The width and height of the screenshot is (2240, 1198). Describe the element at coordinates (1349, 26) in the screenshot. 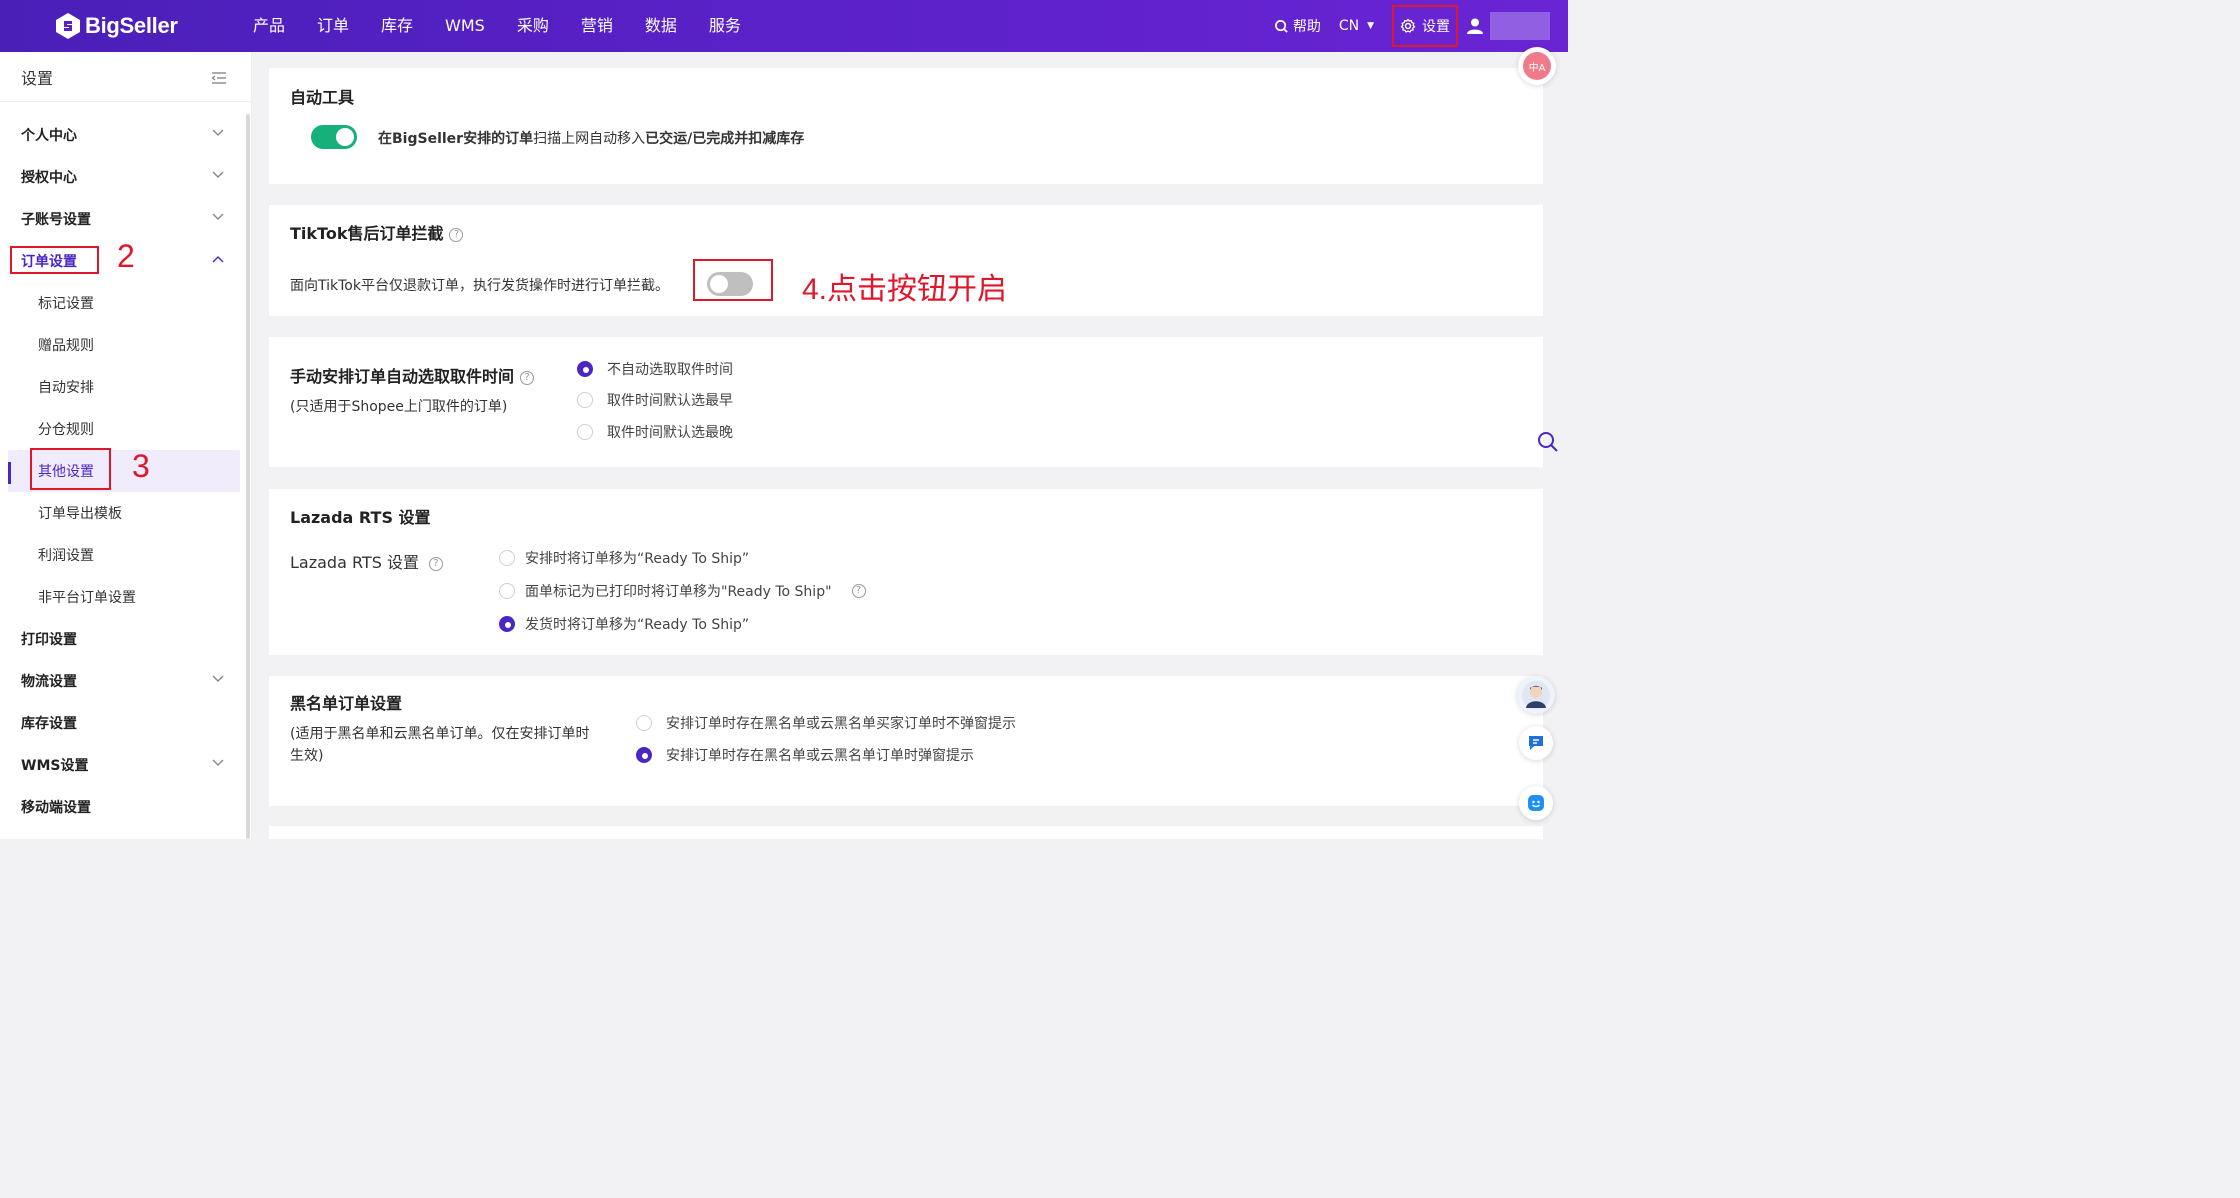

I see `language-label: CN` at that location.